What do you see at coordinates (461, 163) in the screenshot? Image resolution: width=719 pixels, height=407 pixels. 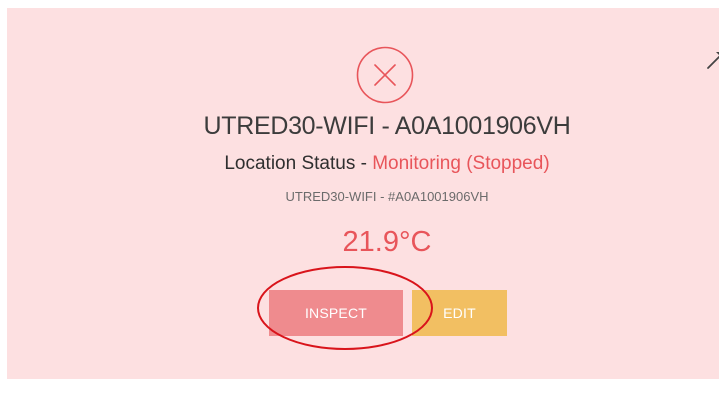 I see `location-status-value: Monitoring (Stopped)` at bounding box center [461, 163].